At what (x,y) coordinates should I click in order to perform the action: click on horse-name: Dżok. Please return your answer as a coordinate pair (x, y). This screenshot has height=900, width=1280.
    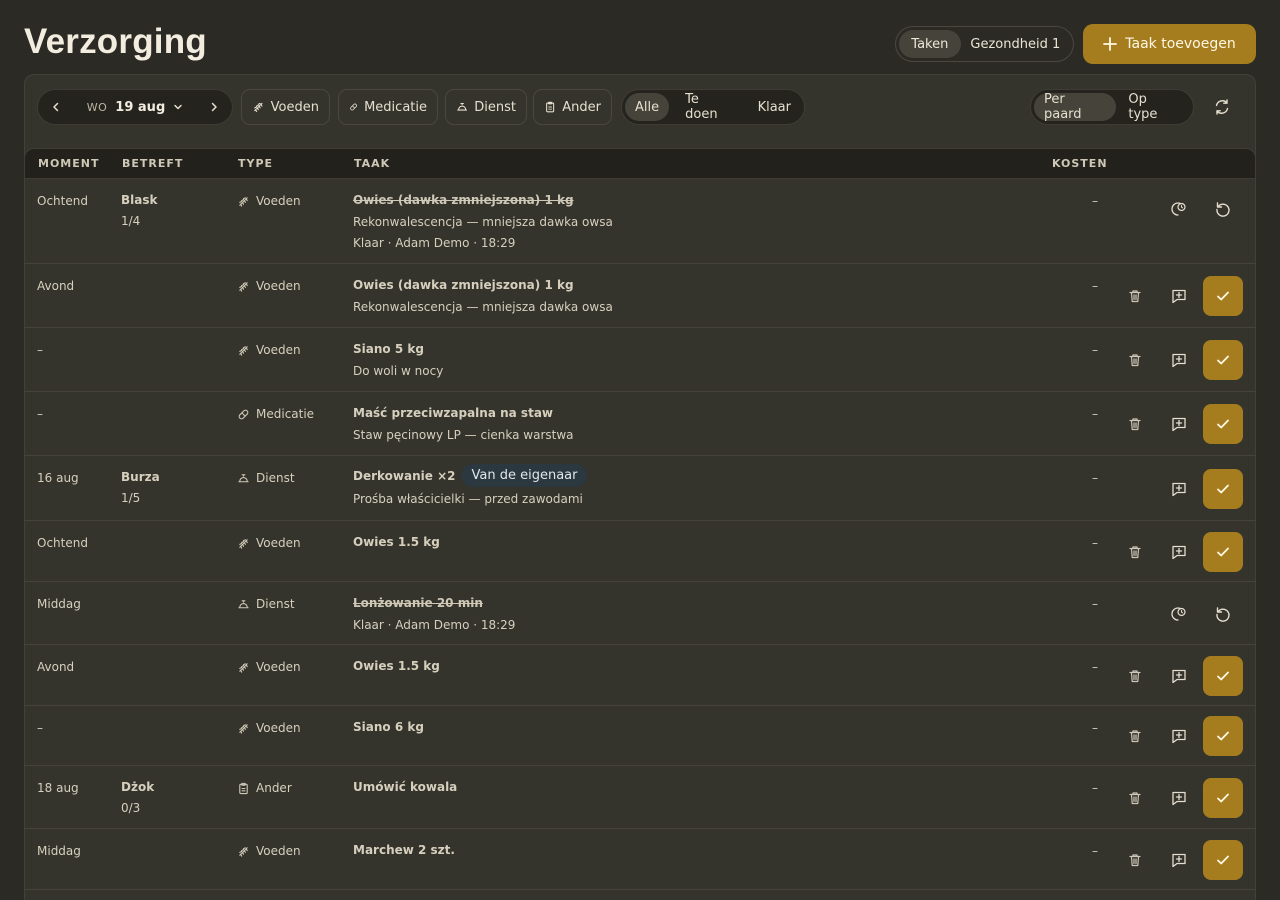
    Looking at the image, I should click on (137, 787).